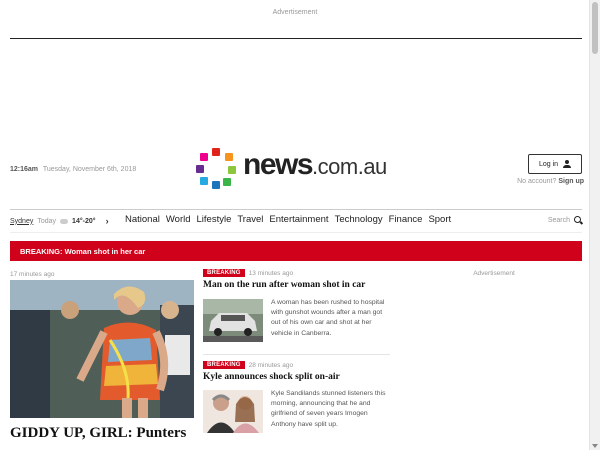 This screenshot has width=600, height=450. I want to click on hero-headline: GIDDY UP, GIRL: Punters, so click(102, 437).